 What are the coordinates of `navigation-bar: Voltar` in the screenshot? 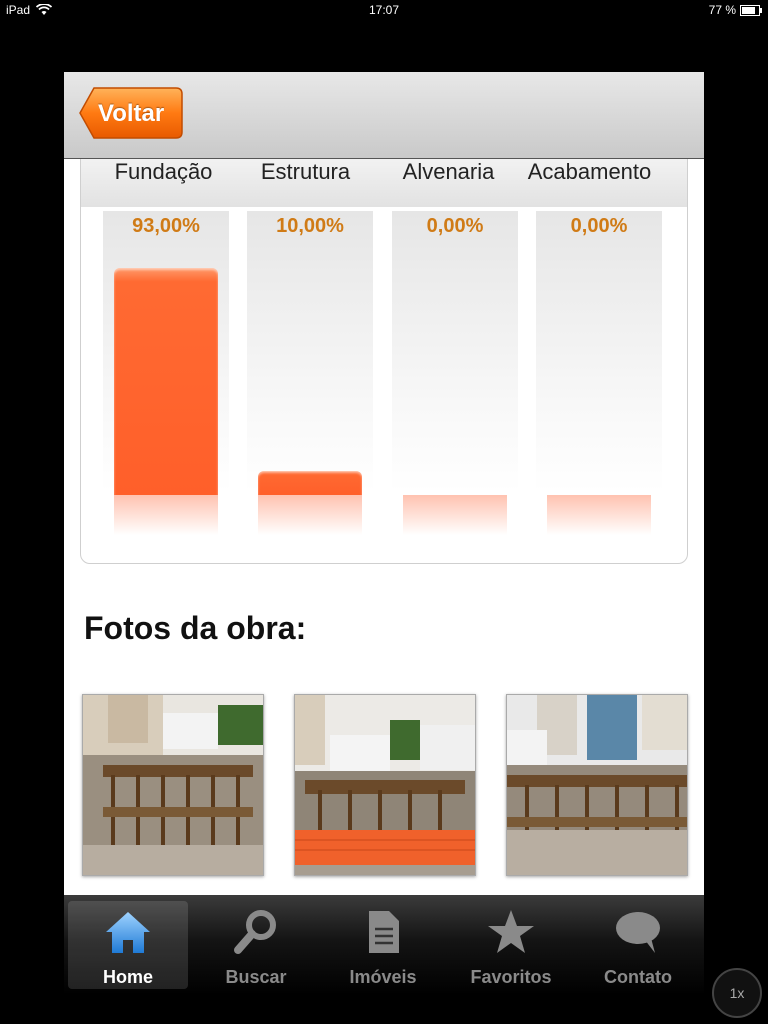 It's located at (384, 115).